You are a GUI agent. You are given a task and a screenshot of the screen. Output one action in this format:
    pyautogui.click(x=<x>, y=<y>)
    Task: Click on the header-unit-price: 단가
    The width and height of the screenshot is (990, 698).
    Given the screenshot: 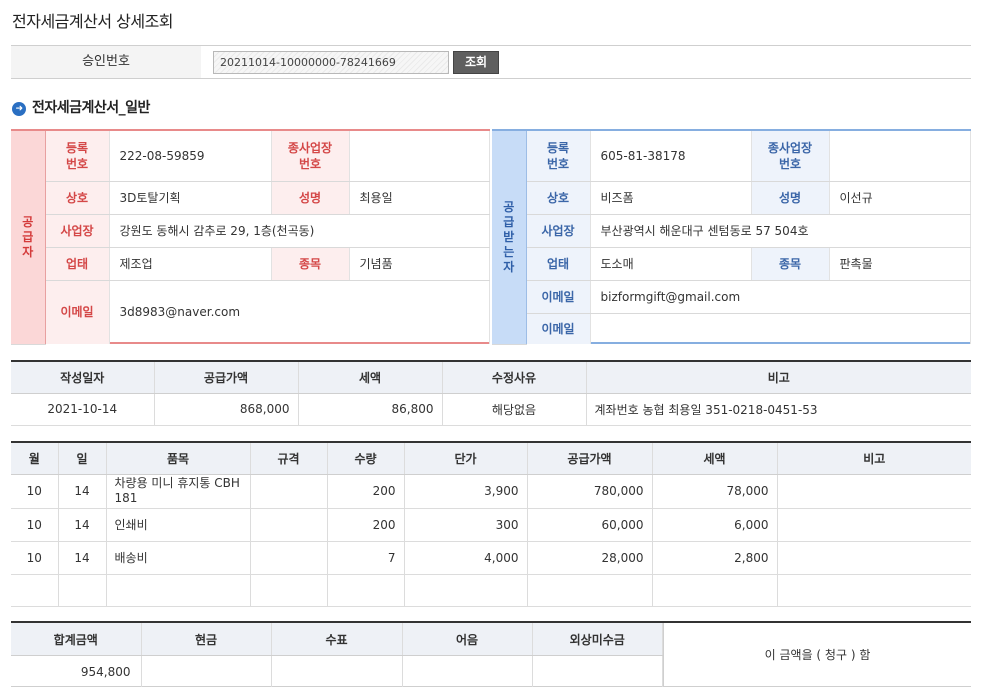 What is the action you would take?
    pyautogui.click(x=466, y=458)
    